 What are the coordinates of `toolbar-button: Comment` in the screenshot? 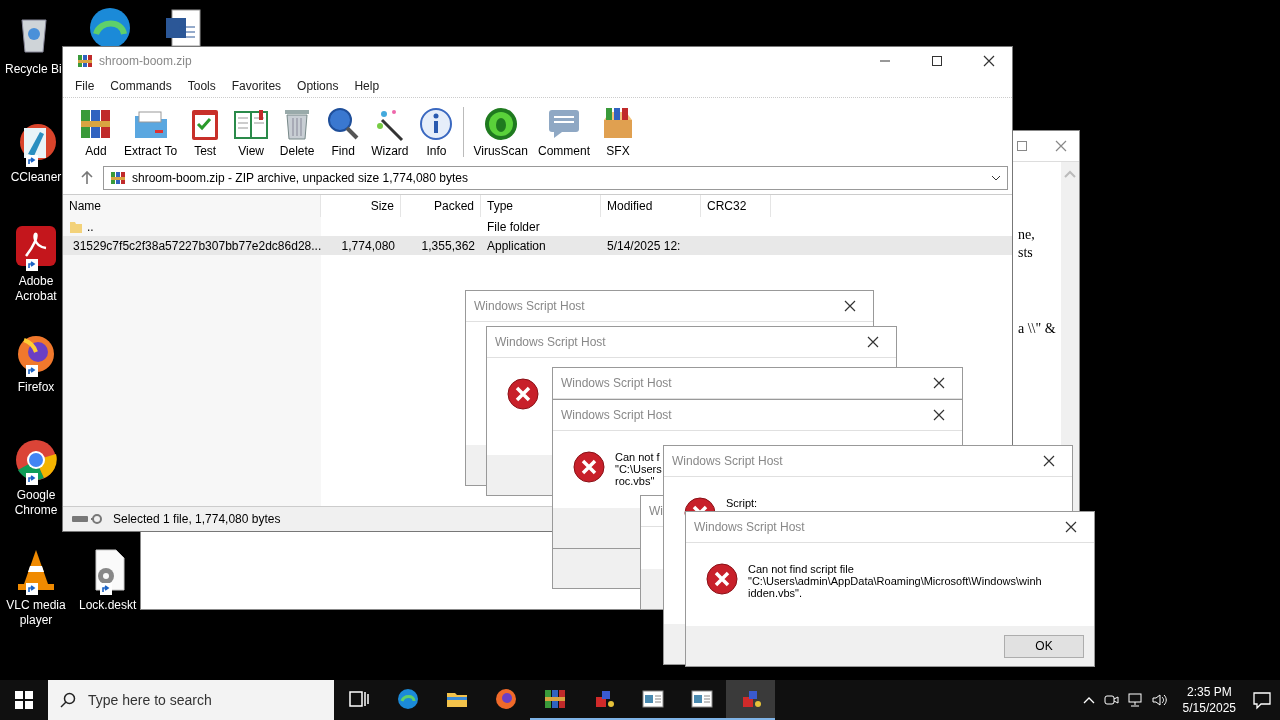 It's located at (563, 132).